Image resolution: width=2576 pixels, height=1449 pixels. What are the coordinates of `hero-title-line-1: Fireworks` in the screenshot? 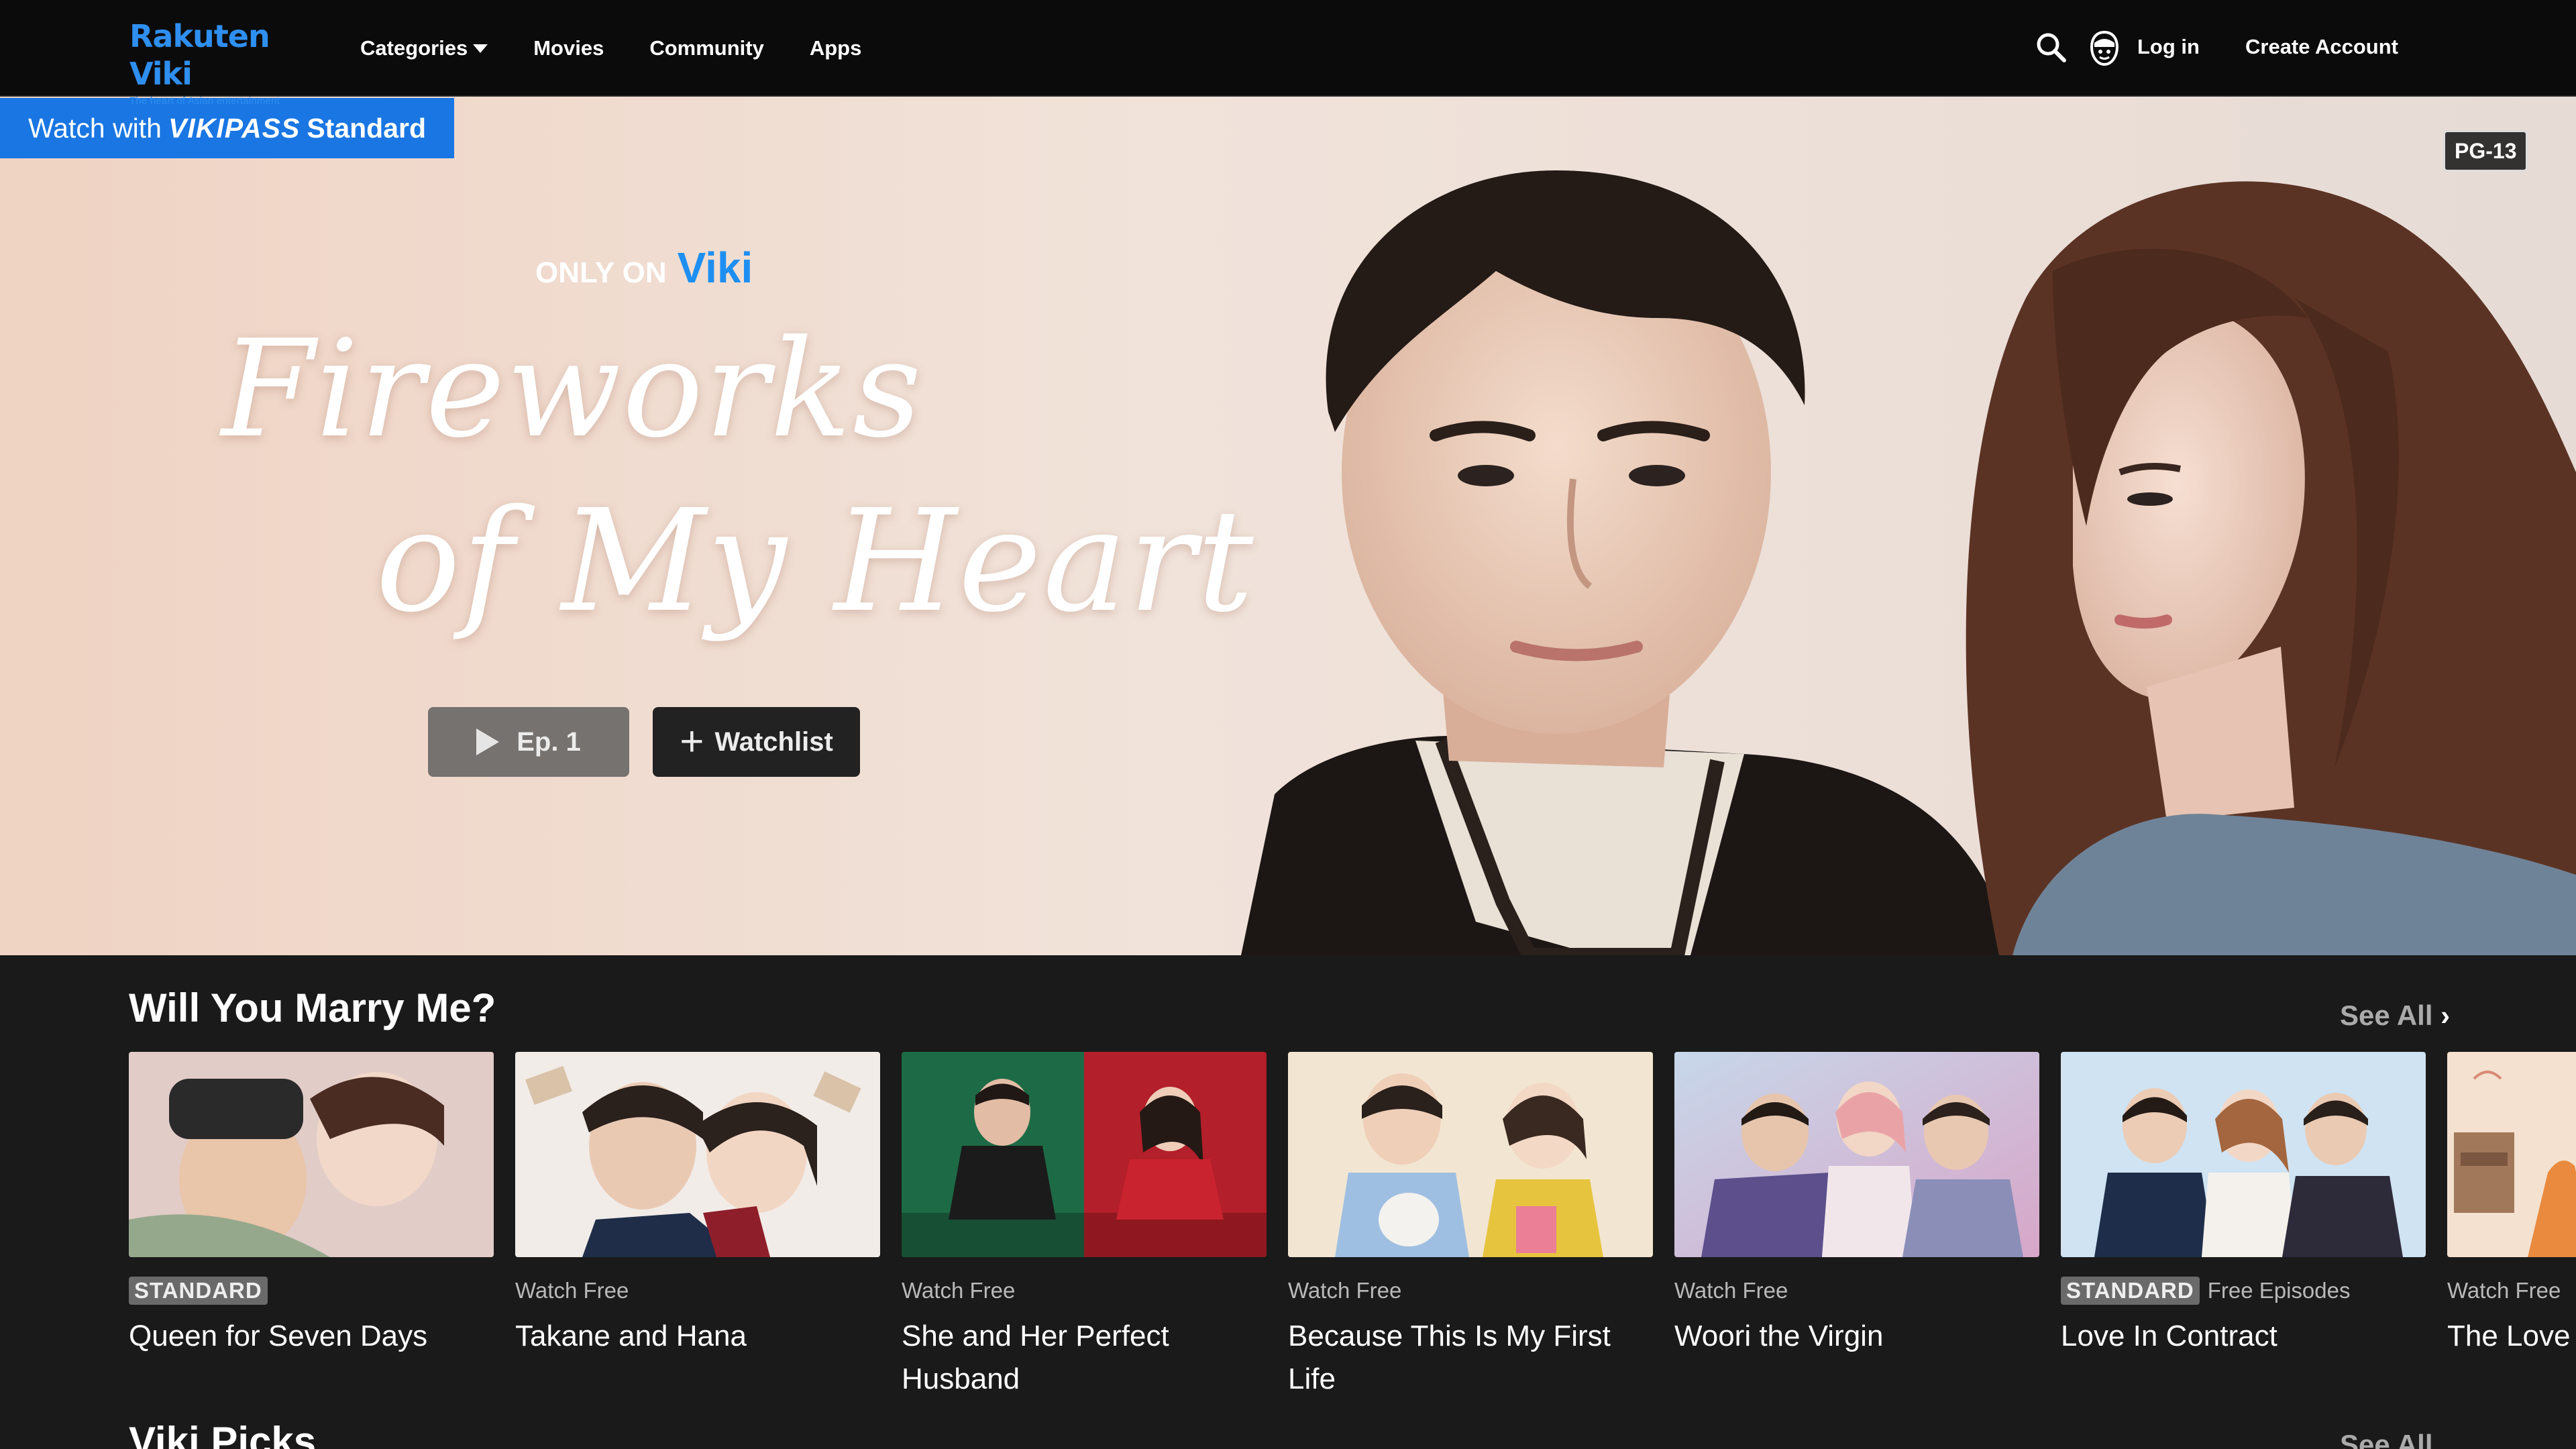 It's located at (572, 389).